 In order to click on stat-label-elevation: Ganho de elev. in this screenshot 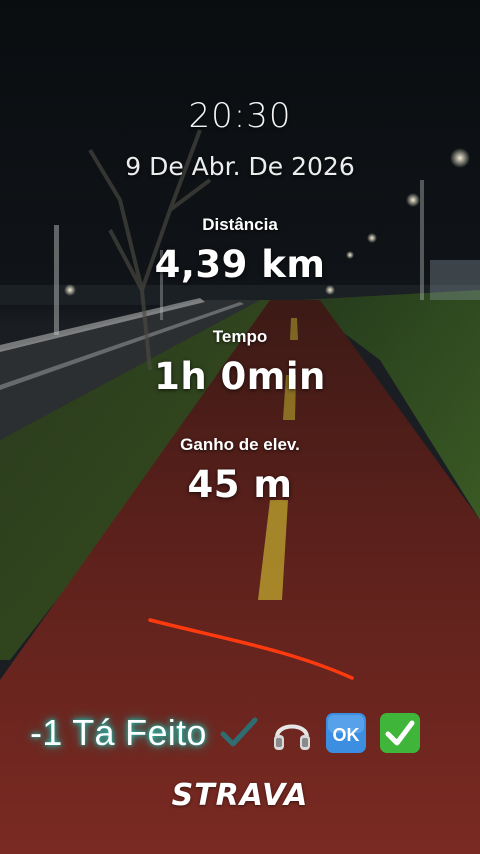, I will do `click(240, 444)`.